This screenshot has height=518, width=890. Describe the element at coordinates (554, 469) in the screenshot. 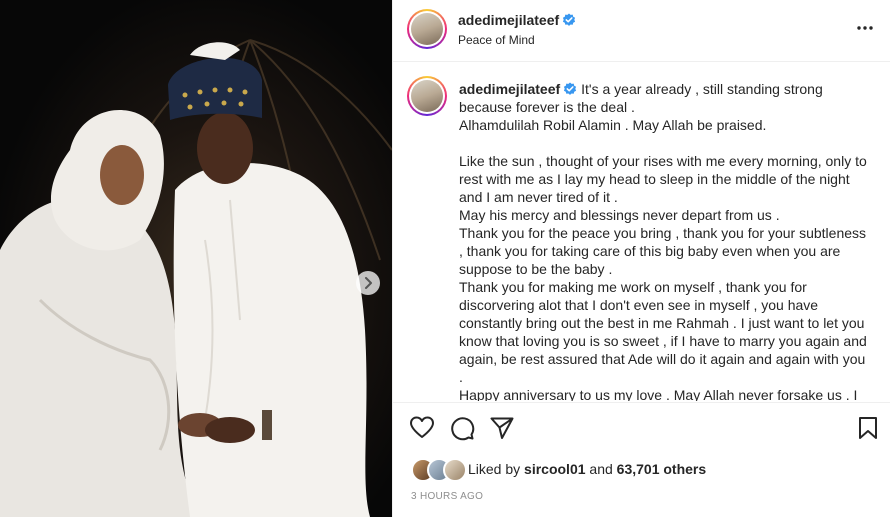

I see `liked-by-username: sircool01` at that location.